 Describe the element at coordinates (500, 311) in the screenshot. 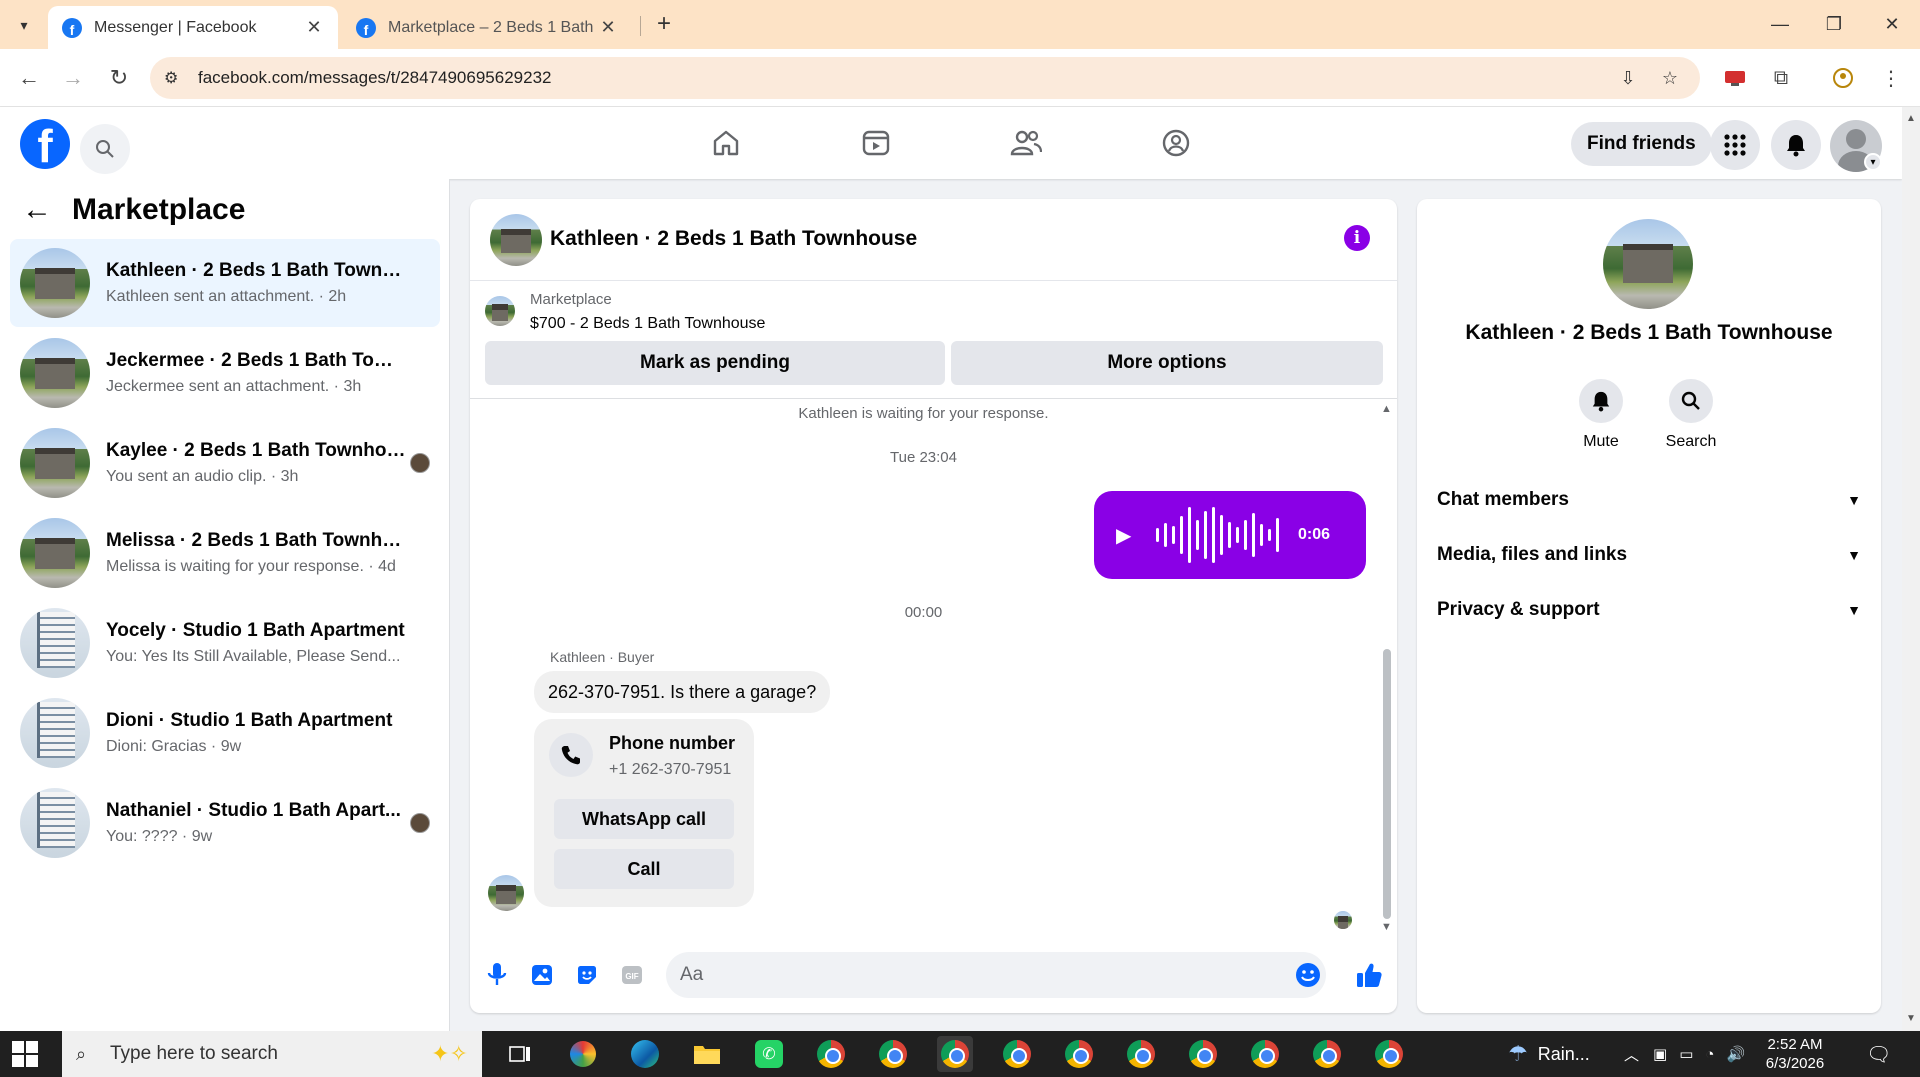

I see `listing-thumbnail` at that location.